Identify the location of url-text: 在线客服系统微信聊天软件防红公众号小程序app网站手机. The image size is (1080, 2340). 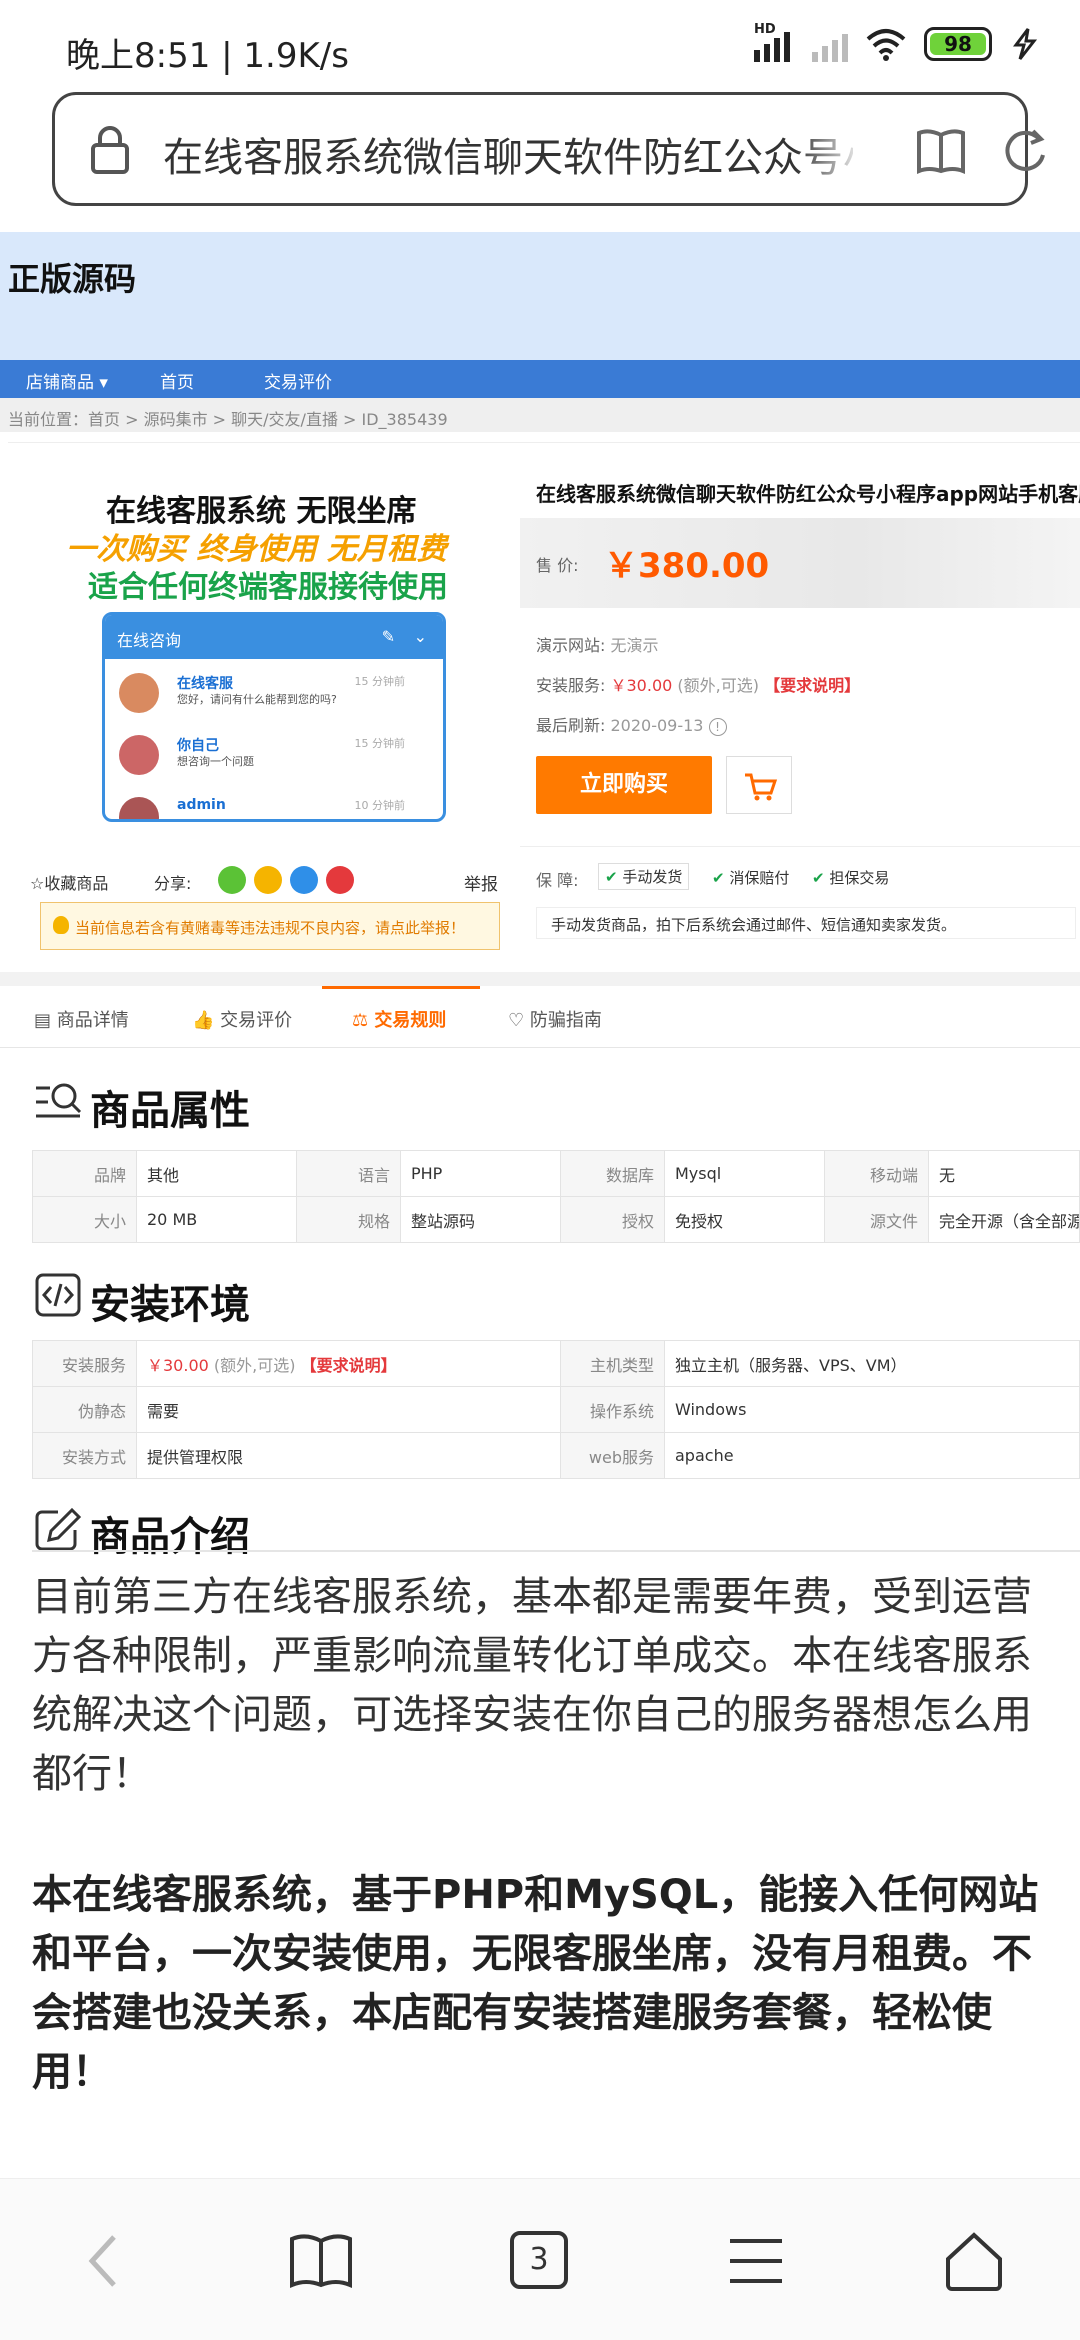
(508, 152).